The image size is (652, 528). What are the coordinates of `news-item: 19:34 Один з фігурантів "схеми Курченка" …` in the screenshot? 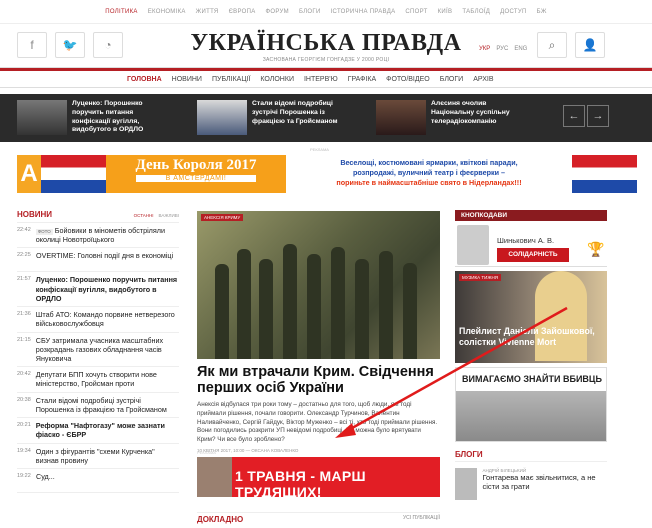 It's located at (98, 456).